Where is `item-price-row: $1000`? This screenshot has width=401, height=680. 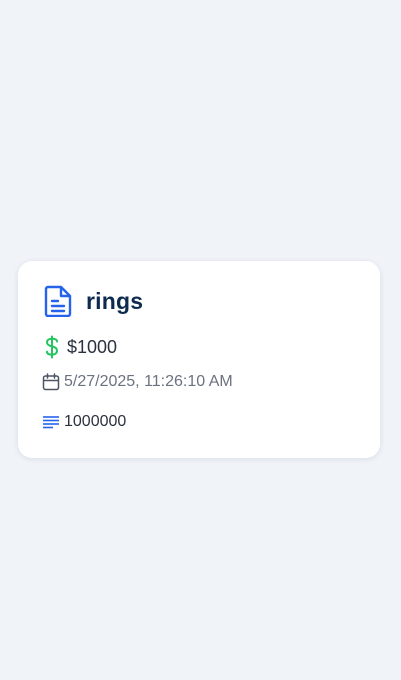 item-price-row: $1000 is located at coordinates (80, 347).